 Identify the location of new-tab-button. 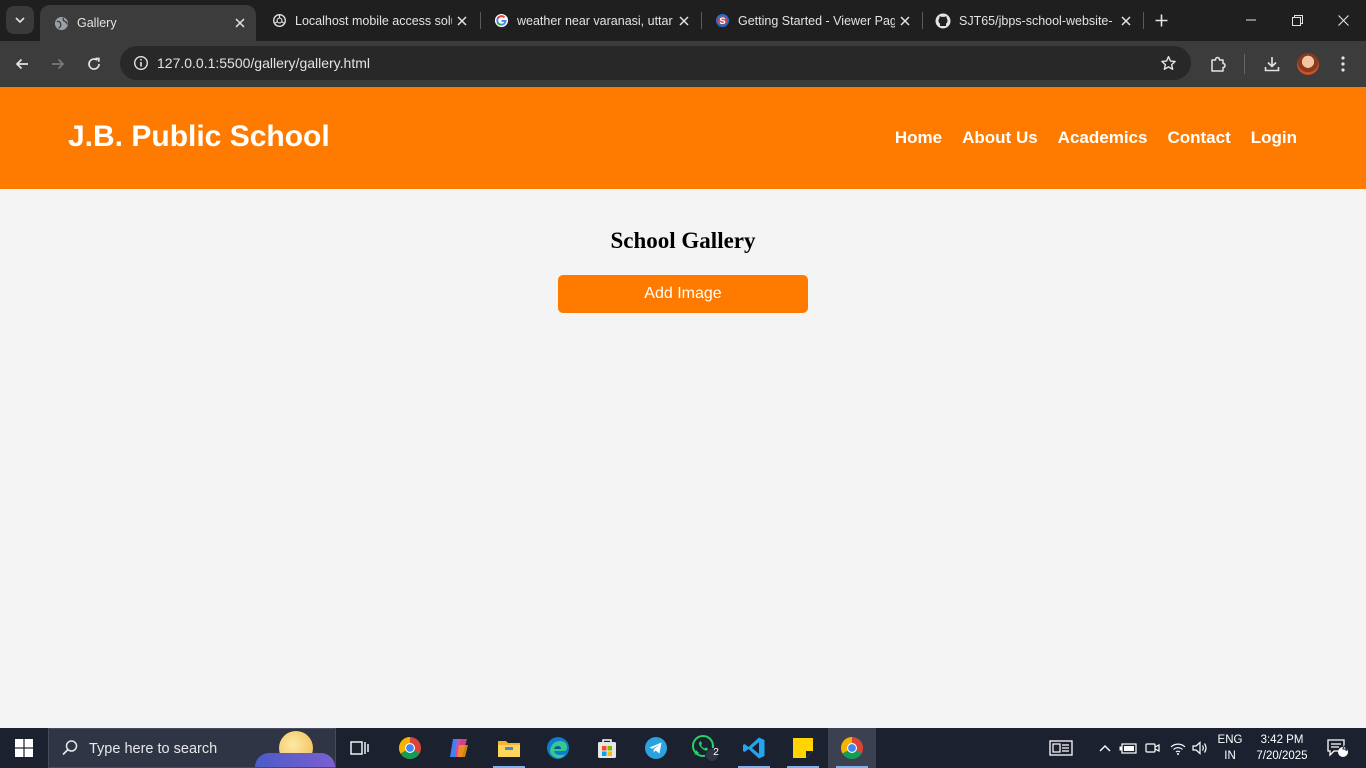
(1161, 20).